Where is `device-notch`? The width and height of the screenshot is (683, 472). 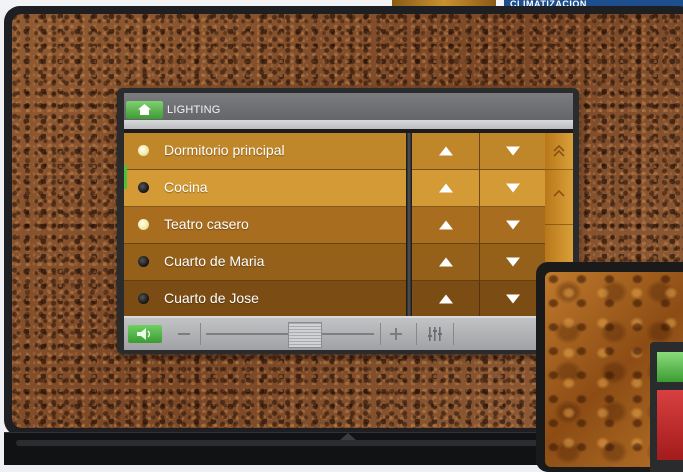
device-notch is located at coordinates (348, 436).